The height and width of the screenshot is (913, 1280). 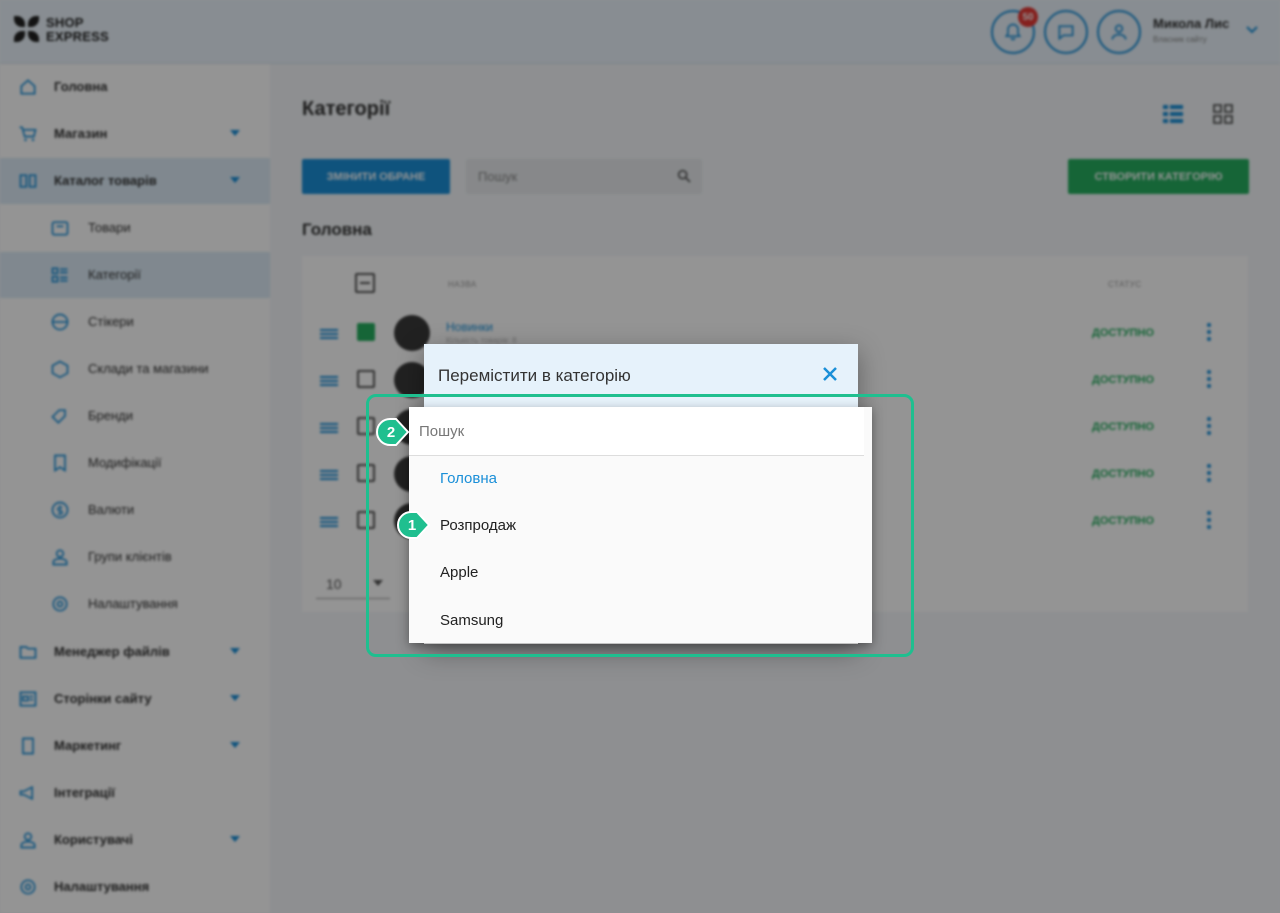 I want to click on step-marker-2: 2, so click(x=393, y=432).